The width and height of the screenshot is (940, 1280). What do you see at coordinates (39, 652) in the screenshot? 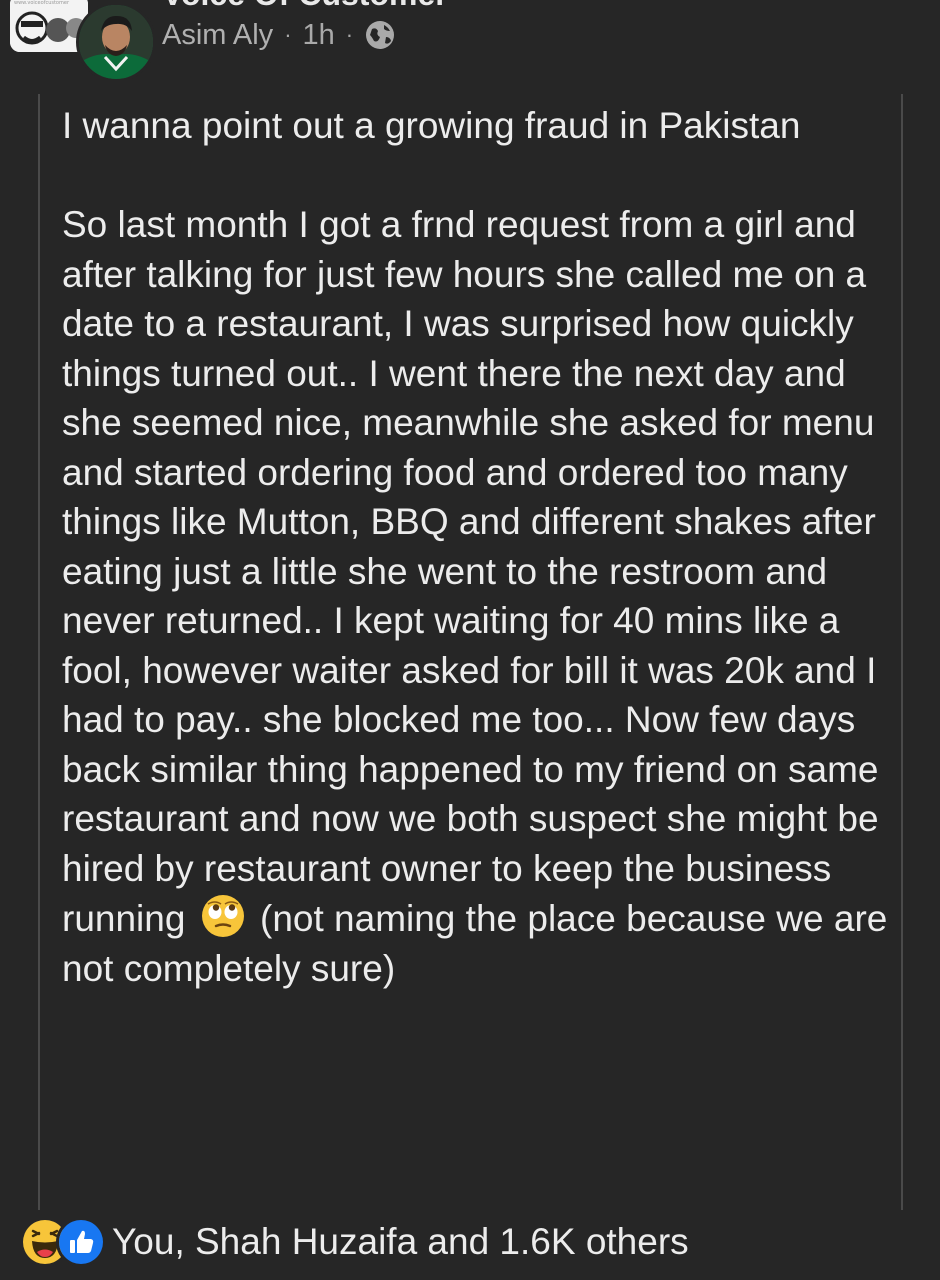
I see `thread-line` at bounding box center [39, 652].